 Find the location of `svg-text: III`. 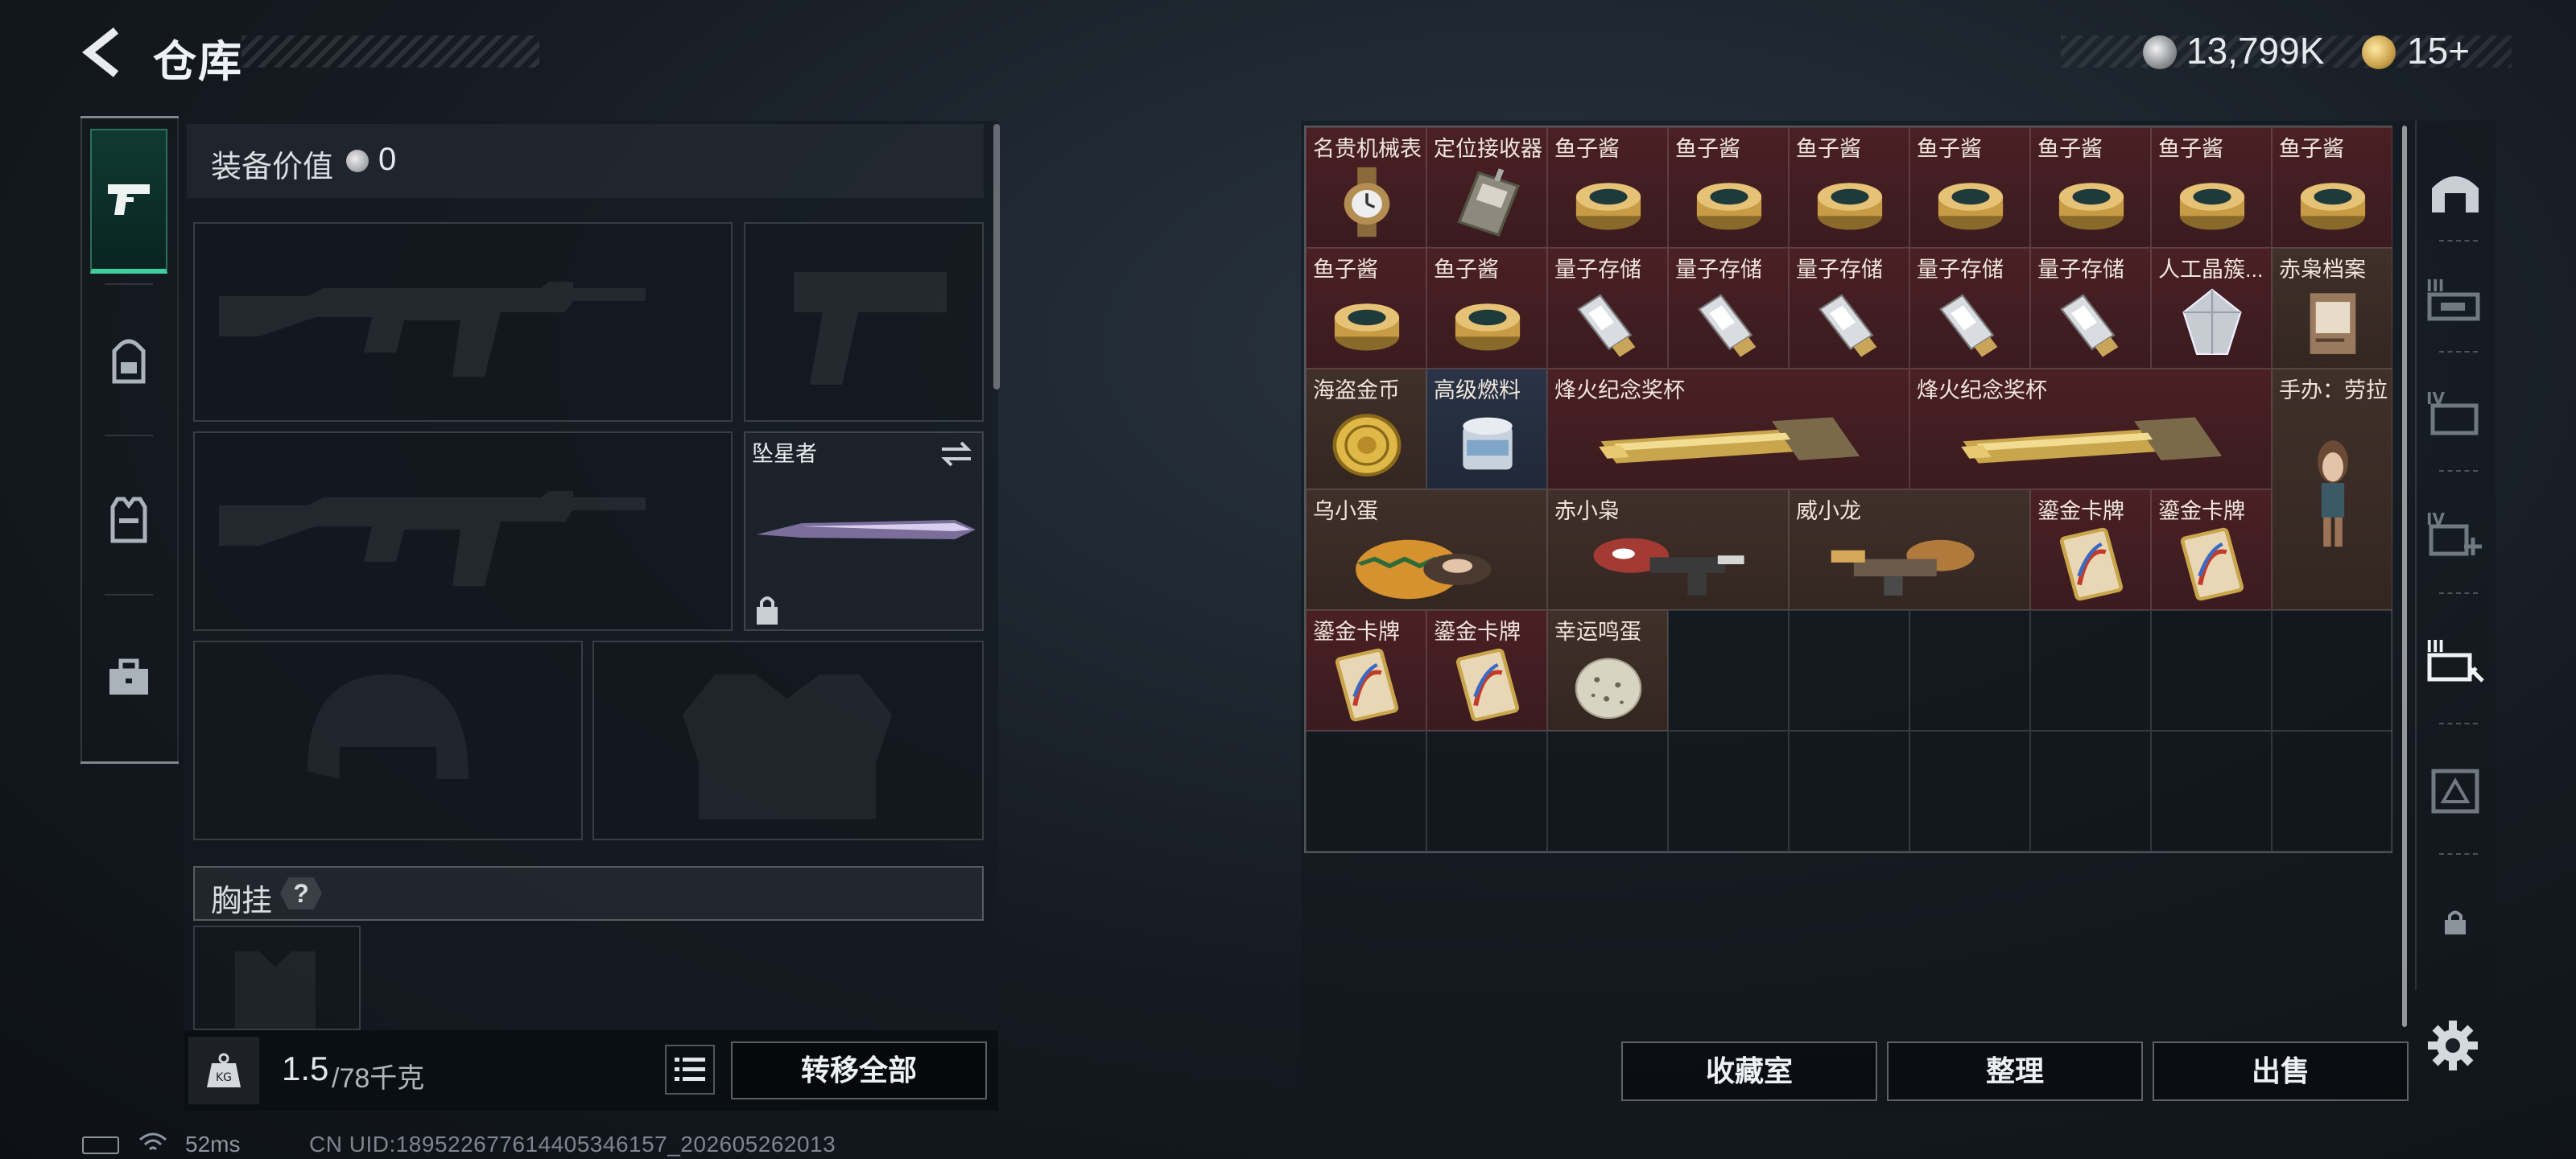

svg-text: III is located at coordinates (2435, 646).